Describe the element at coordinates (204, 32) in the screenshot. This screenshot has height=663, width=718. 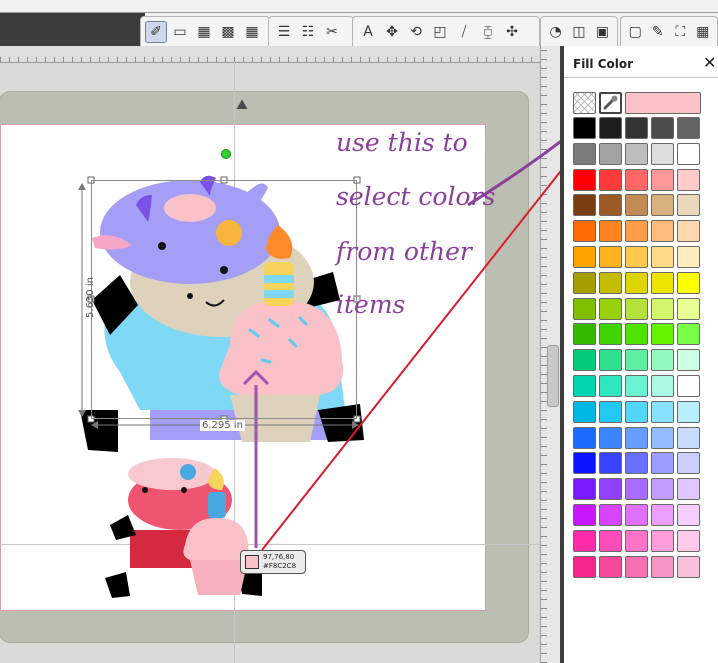
I see `fill-pattern-icon: ▦` at that location.